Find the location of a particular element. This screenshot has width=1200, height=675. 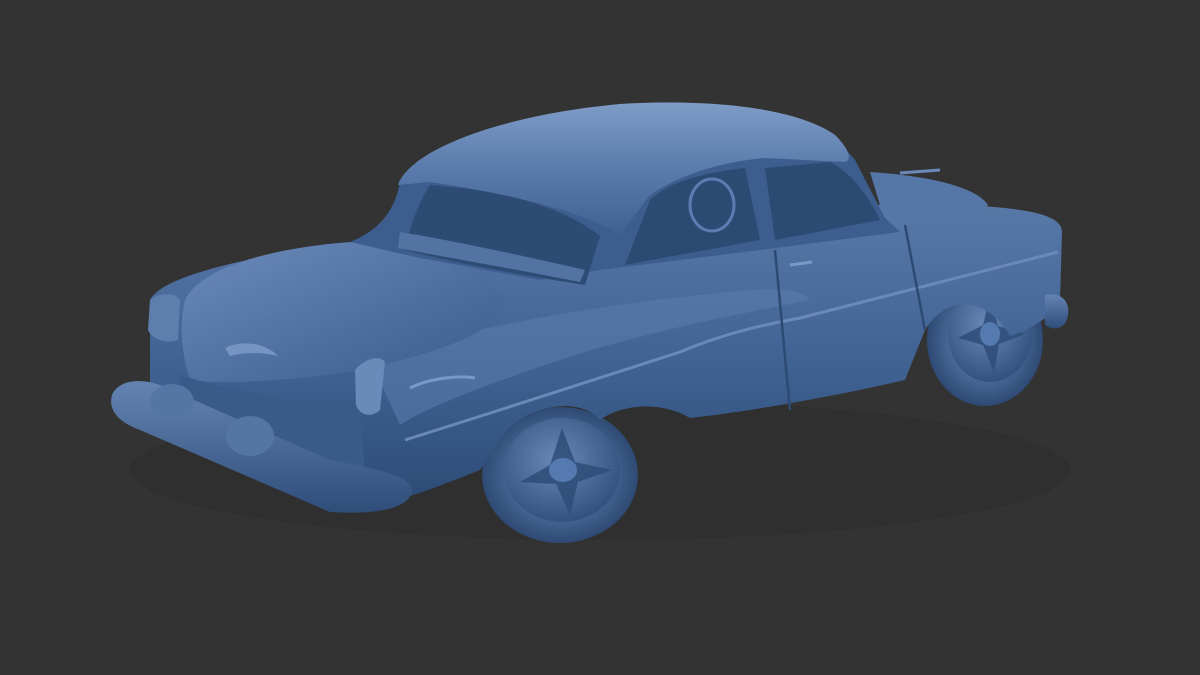

front-bumper is located at coordinates (1057, 311).